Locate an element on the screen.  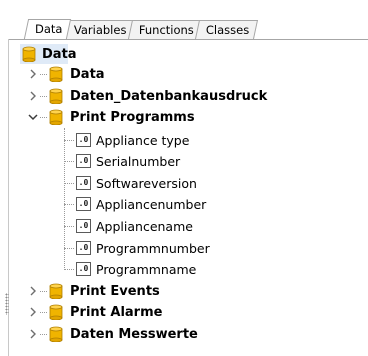
tree-leaf-programmname: .0 Programmname is located at coordinates (136, 269).